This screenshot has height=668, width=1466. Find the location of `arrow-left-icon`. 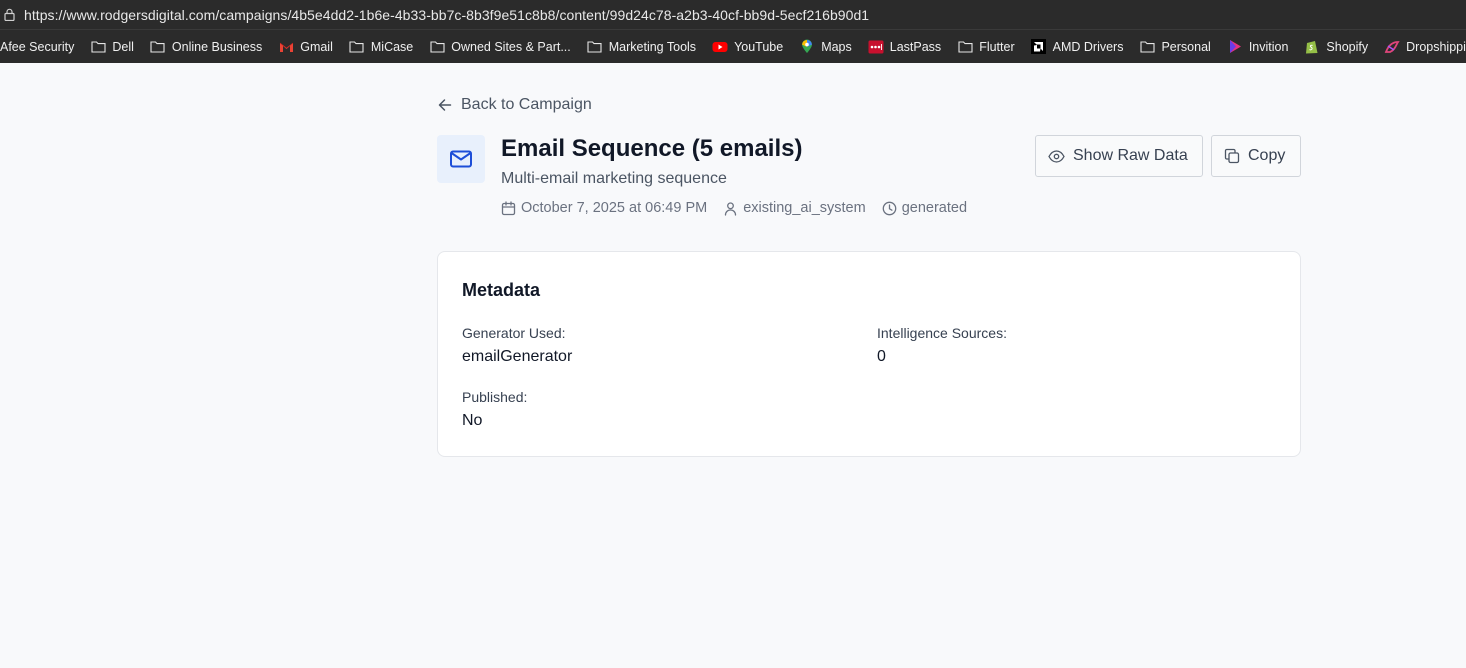

arrow-left-icon is located at coordinates (445, 105).